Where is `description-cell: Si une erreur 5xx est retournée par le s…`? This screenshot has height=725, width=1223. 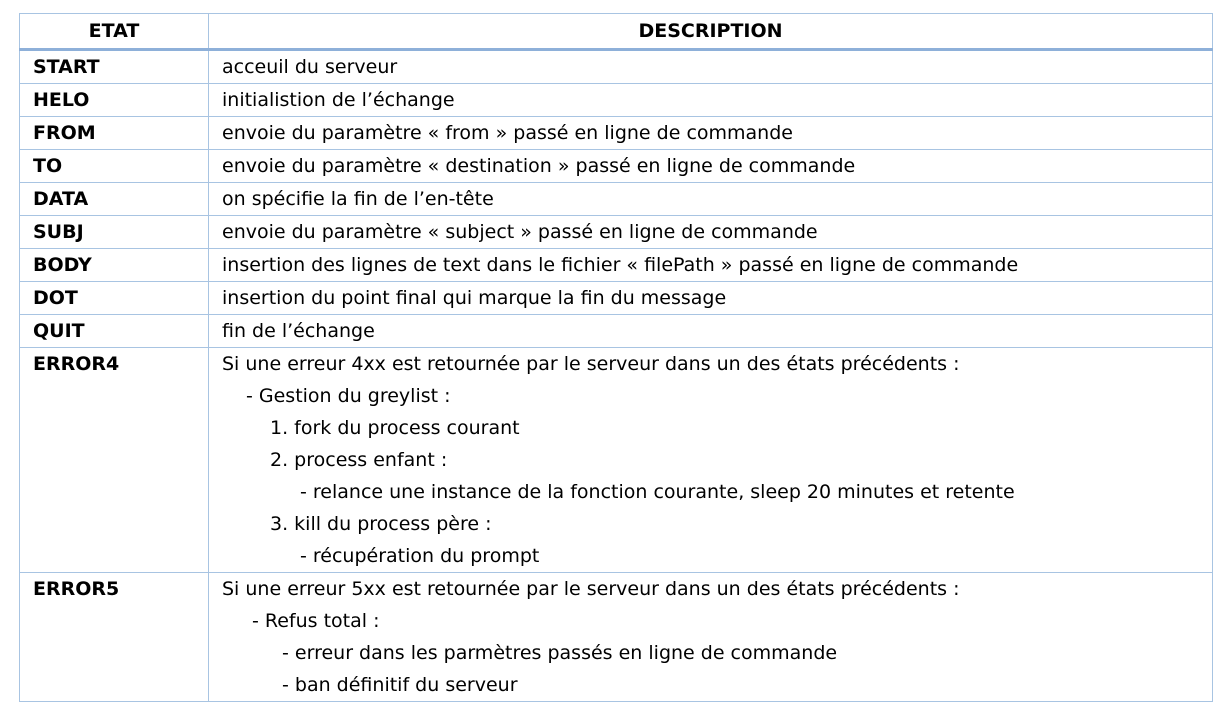 description-cell: Si une erreur 5xx est retournée par le s… is located at coordinates (710, 637).